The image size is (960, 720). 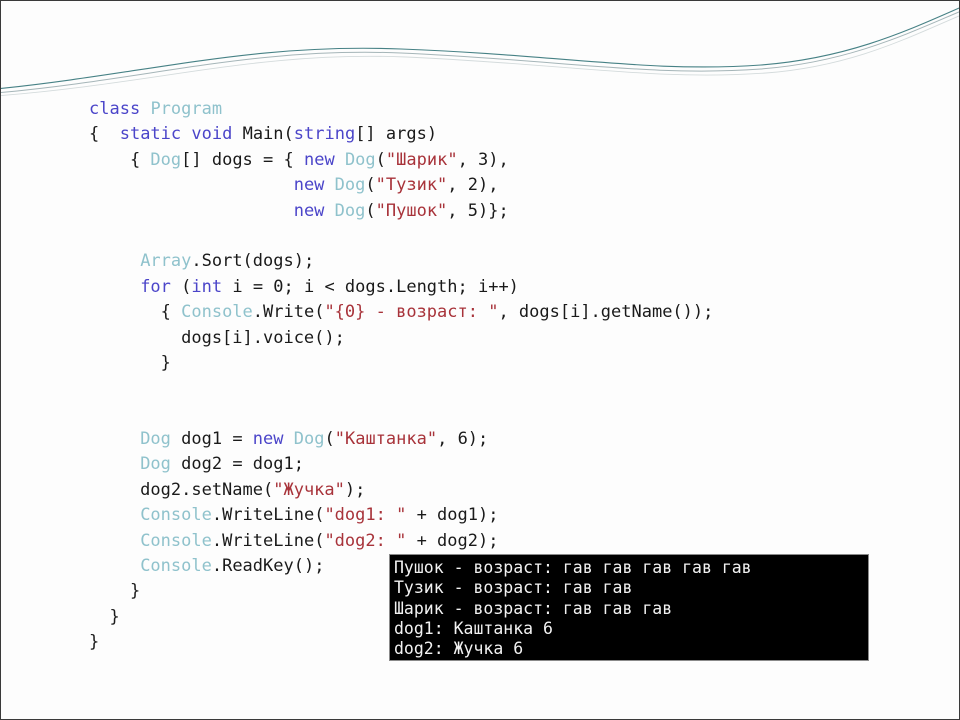 What do you see at coordinates (365, 540) in the screenshot?
I see `code-token-str: "dog2: "` at bounding box center [365, 540].